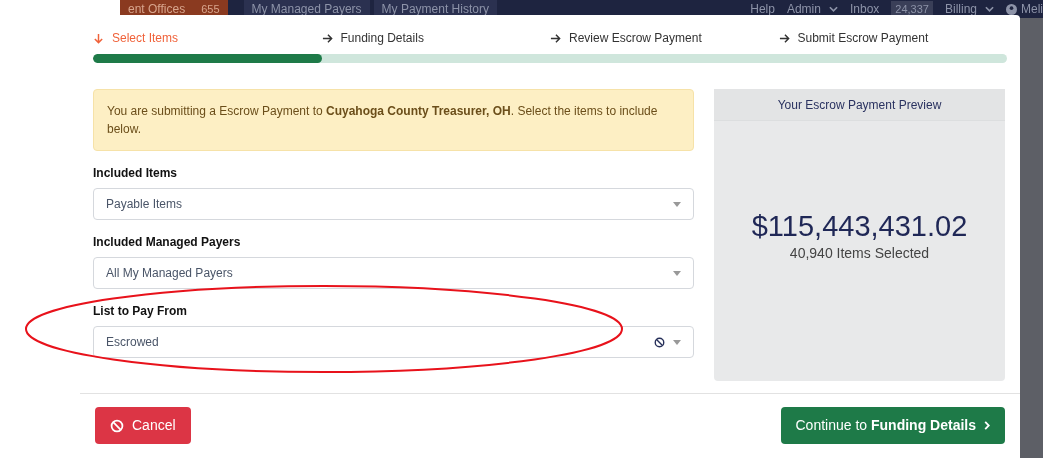 The image size is (1043, 470). What do you see at coordinates (864, 9) in the screenshot?
I see `nav-link: Inbox` at bounding box center [864, 9].